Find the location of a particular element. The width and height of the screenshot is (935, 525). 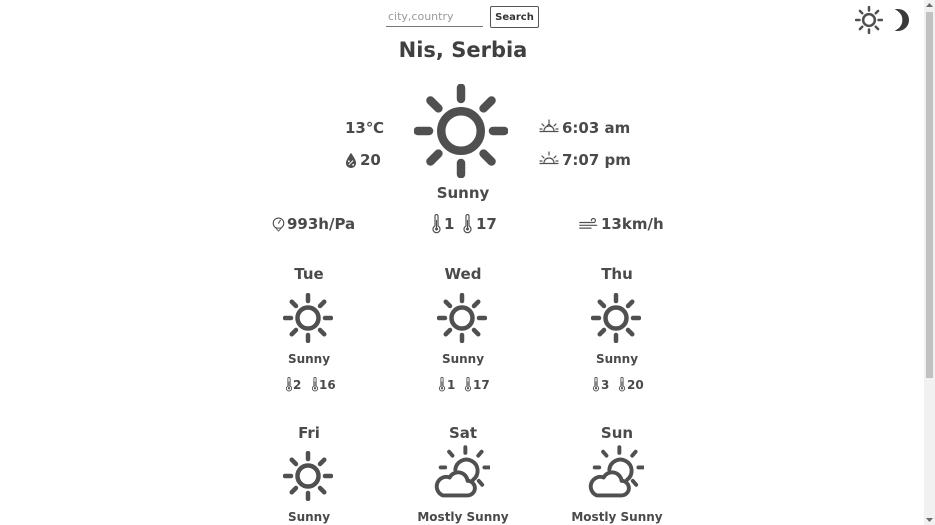

sunrise-time: 6:03 am is located at coordinates (596, 128).